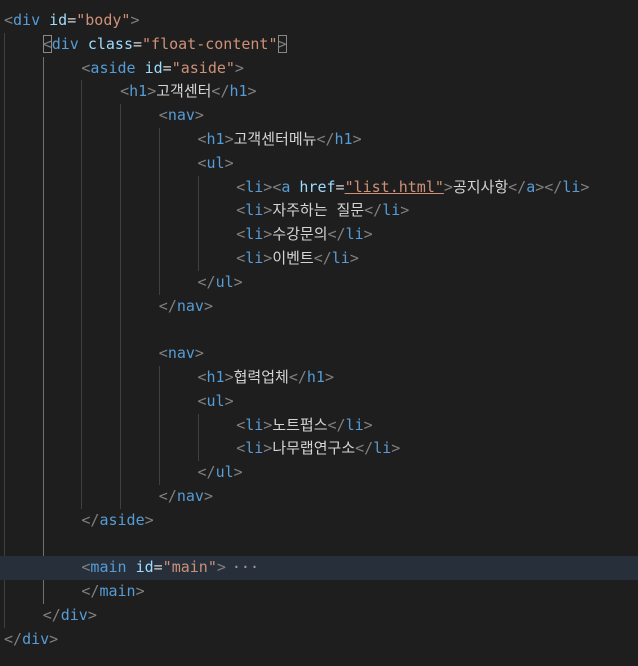  I want to click on code-line: <li>노트펍스</li>, so click(319, 426).